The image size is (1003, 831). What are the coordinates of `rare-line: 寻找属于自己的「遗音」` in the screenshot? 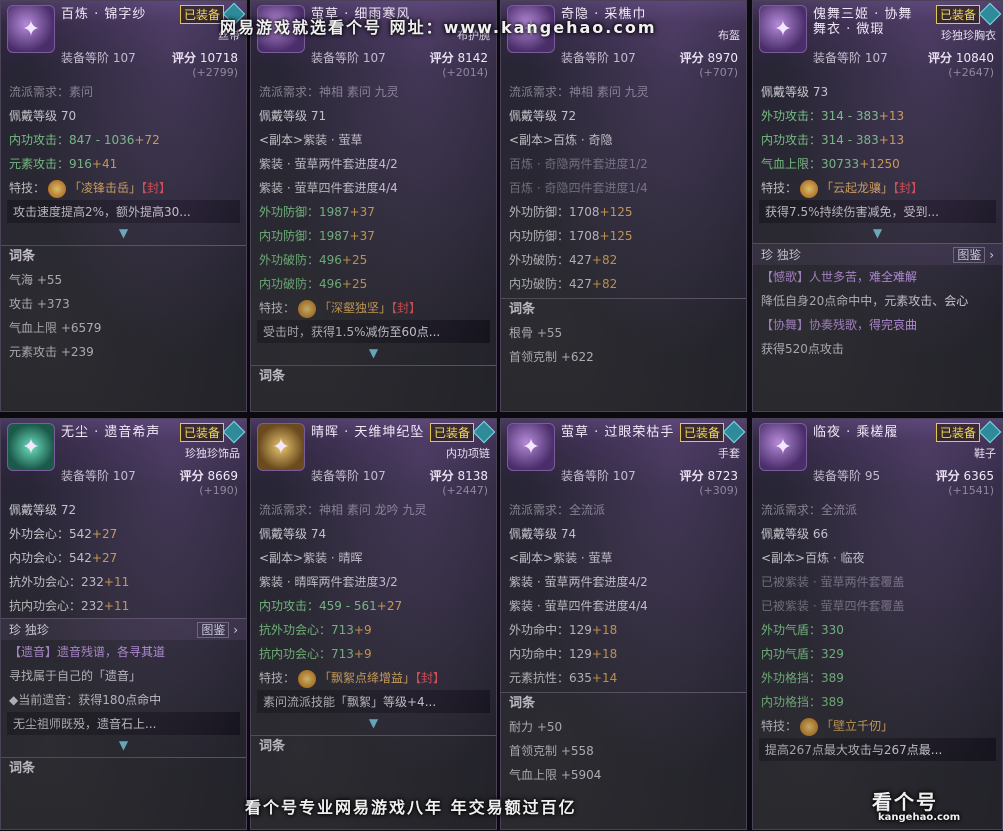 It's located at (75, 676).